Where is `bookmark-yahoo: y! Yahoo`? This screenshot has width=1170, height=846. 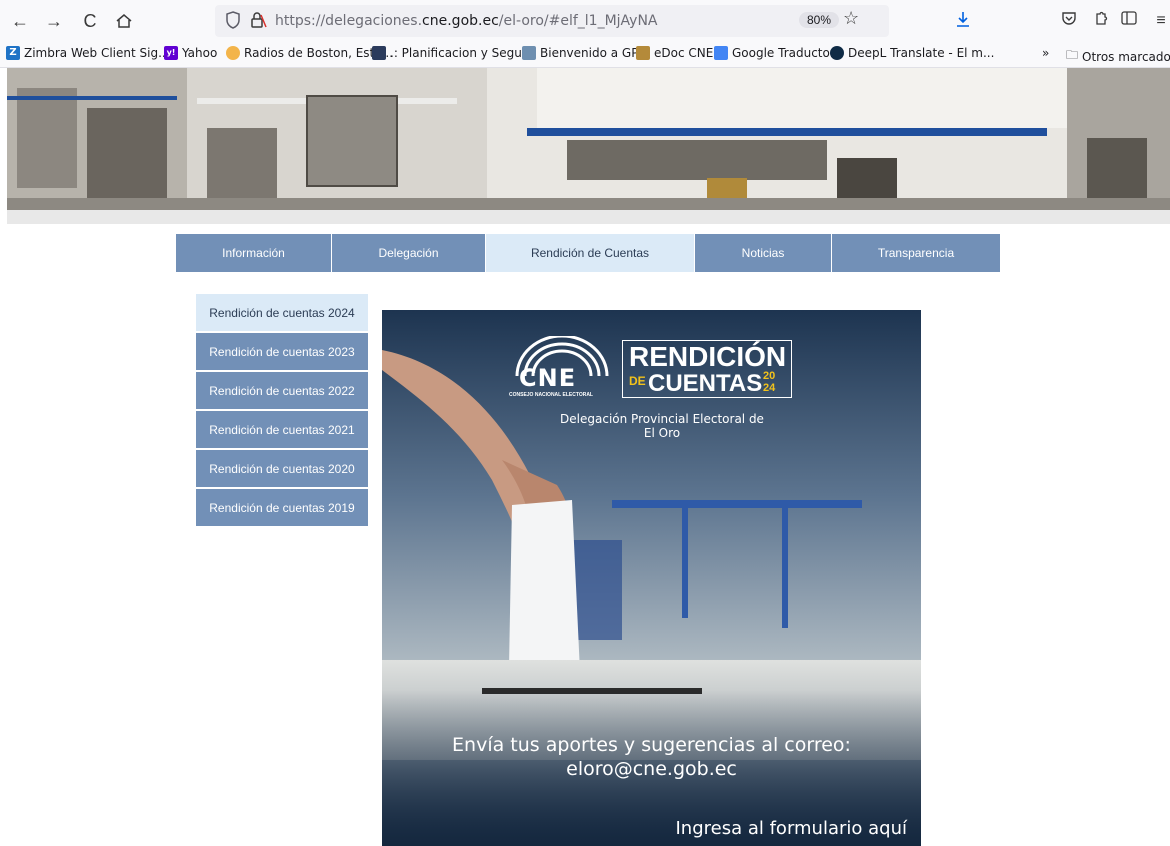
bookmark-yahoo: y! Yahoo is located at coordinates (190, 53).